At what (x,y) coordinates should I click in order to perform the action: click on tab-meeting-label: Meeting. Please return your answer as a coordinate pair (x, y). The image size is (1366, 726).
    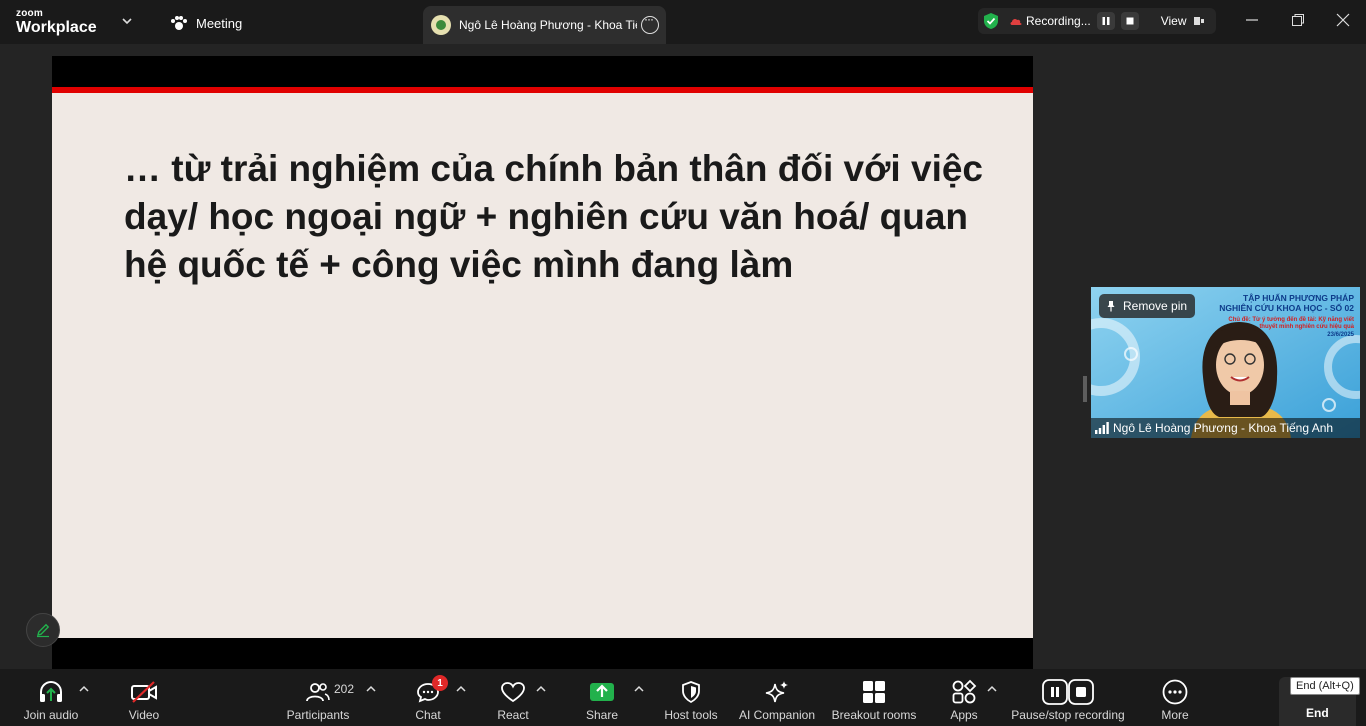
    Looking at the image, I should click on (219, 23).